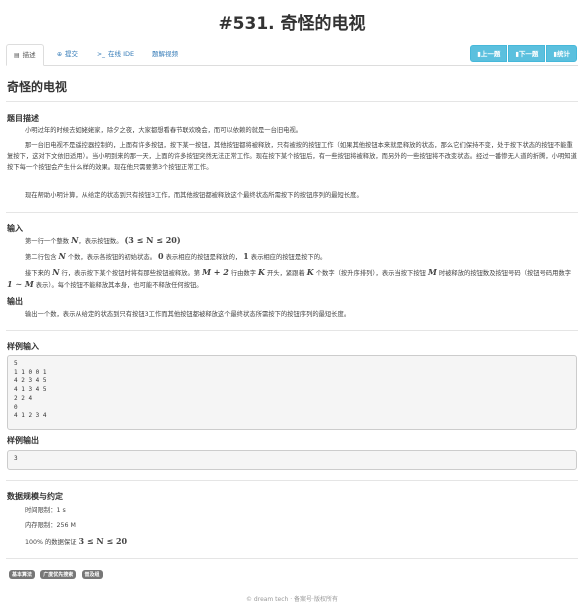  I want to click on sample-output-heading: 样例输出, so click(23, 440).